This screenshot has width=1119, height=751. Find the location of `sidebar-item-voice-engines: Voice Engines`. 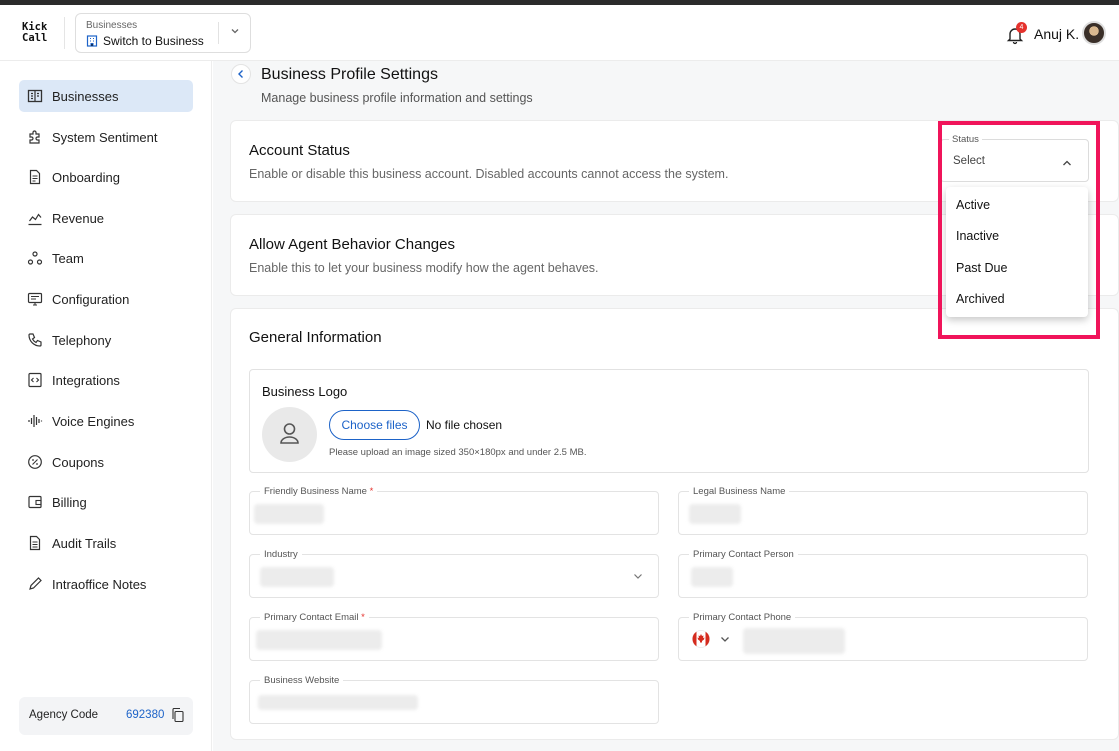

sidebar-item-voice-engines: Voice Engines is located at coordinates (106, 421).